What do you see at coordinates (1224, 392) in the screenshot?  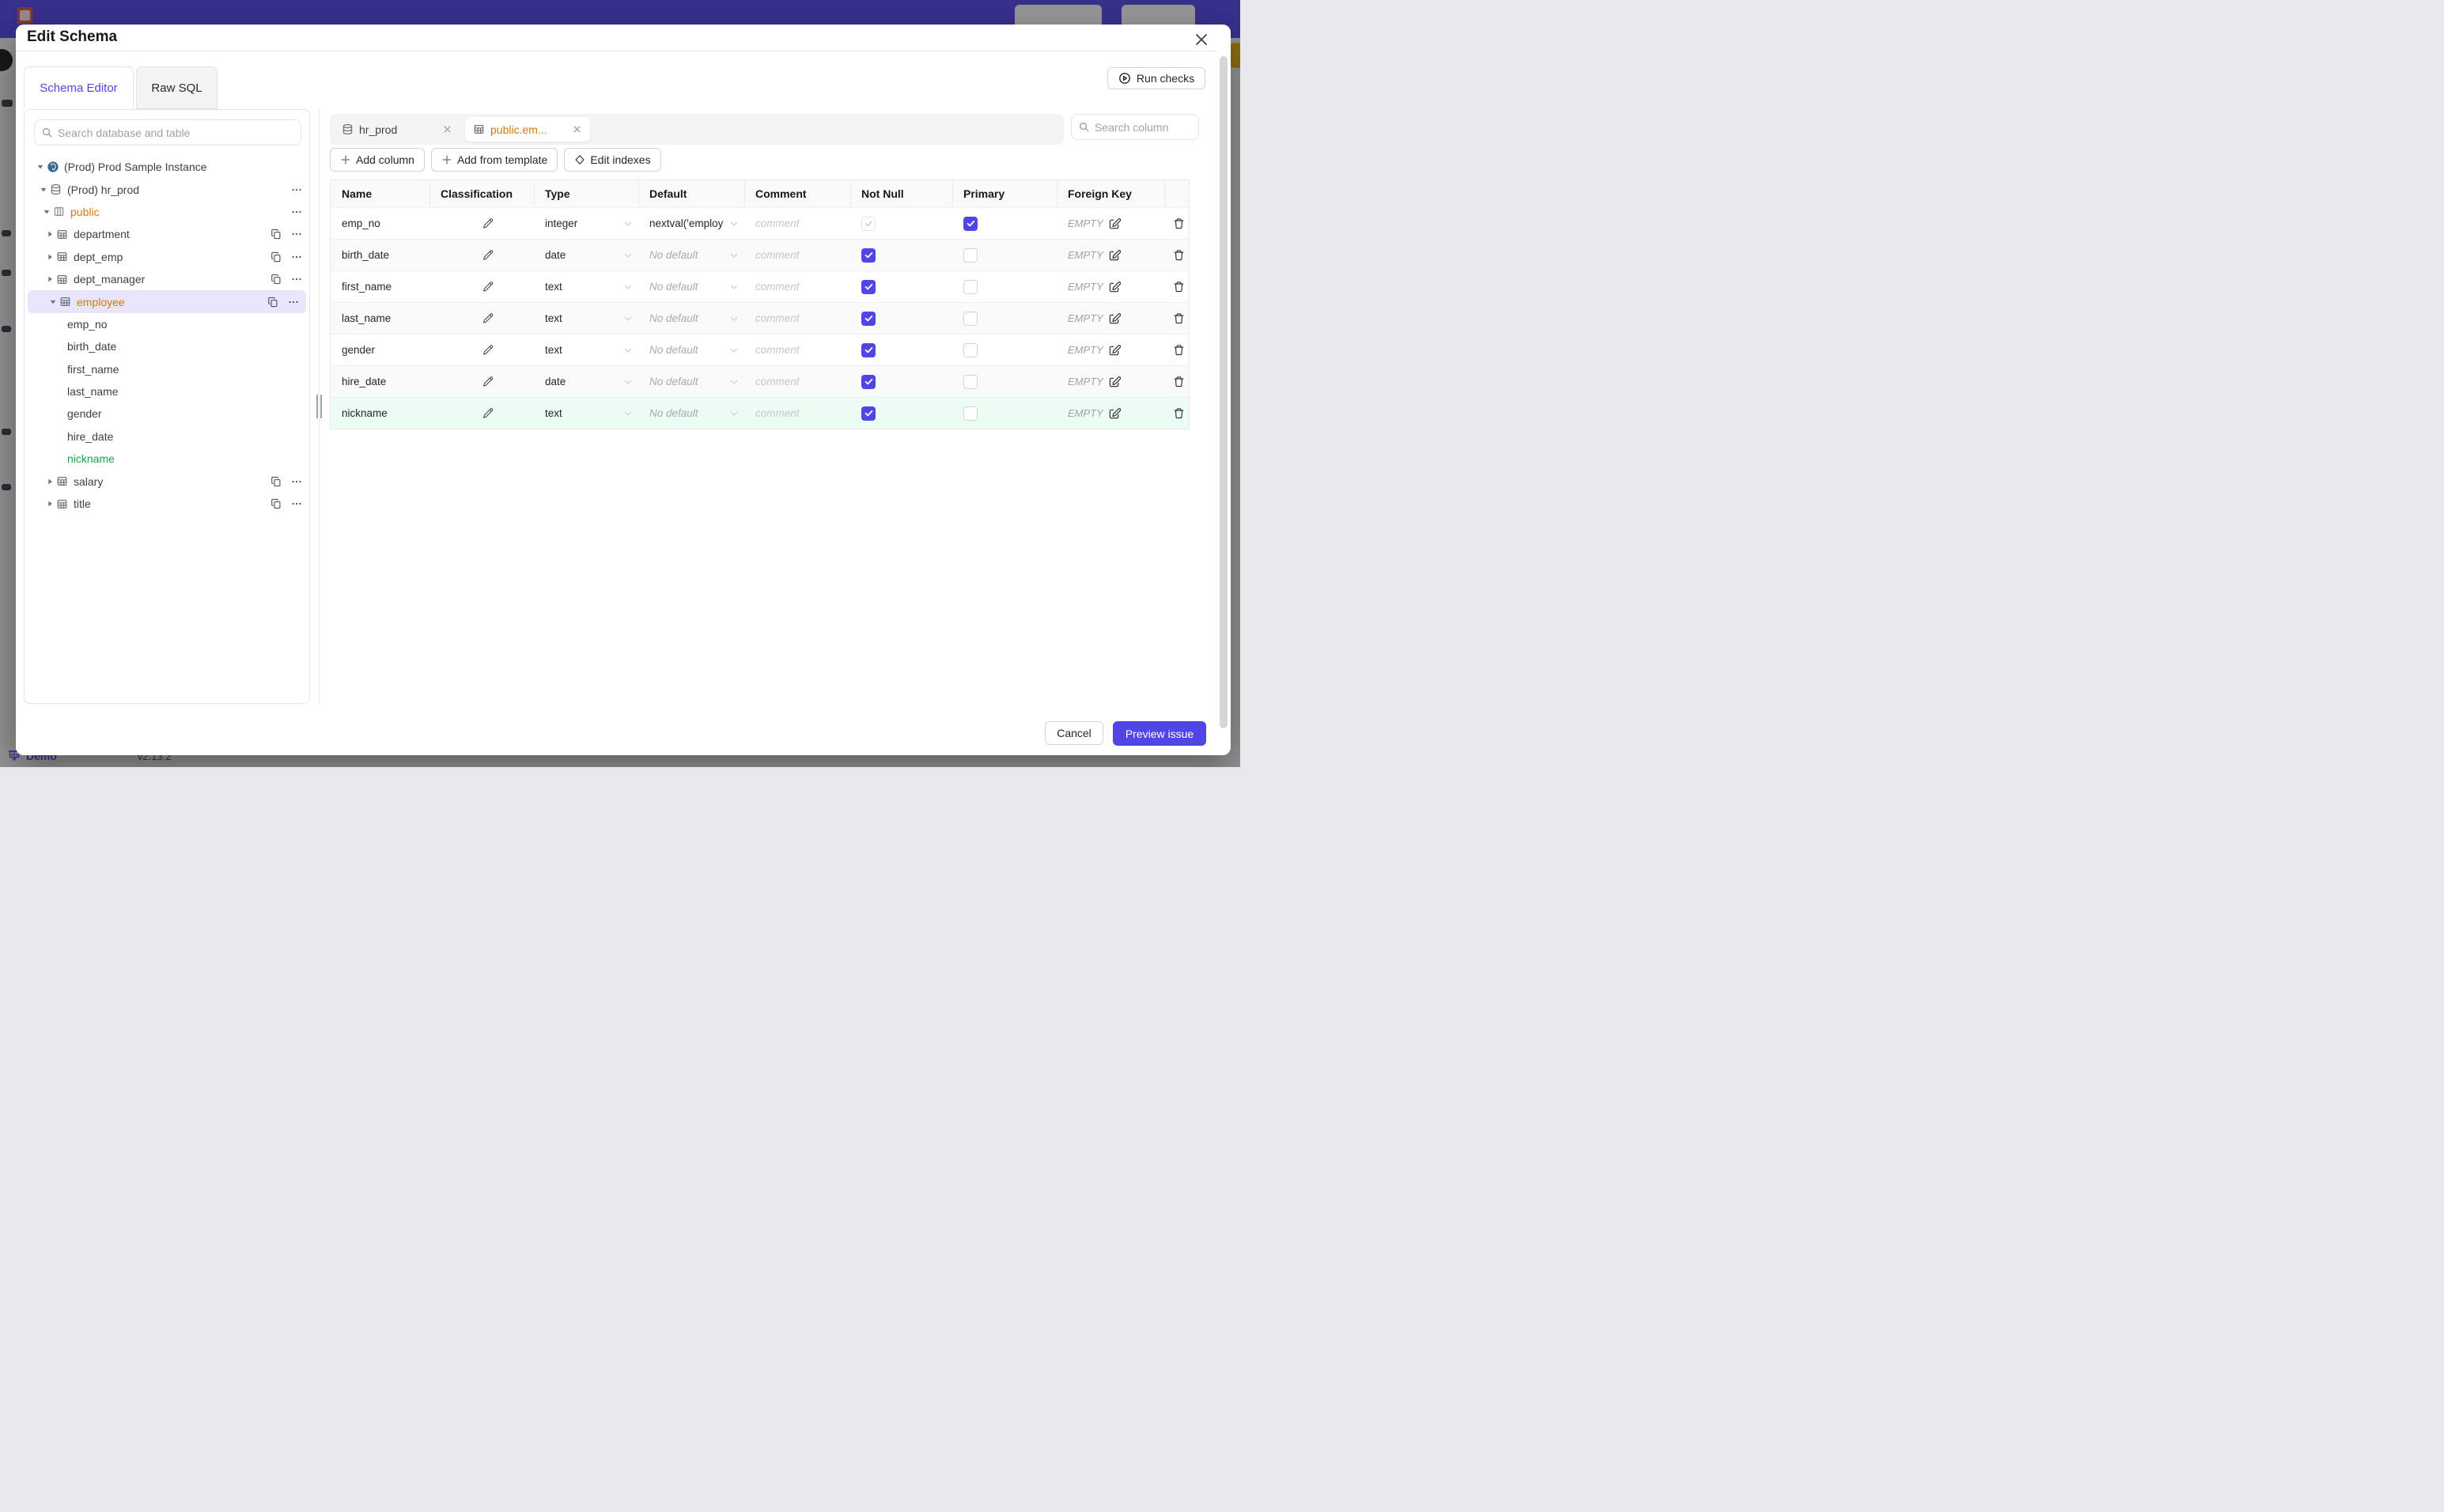 I see `modal-scrollbar` at bounding box center [1224, 392].